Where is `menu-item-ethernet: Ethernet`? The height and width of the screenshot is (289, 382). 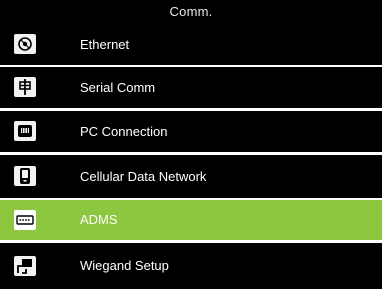 menu-item-ethernet: Ethernet is located at coordinates (191, 44).